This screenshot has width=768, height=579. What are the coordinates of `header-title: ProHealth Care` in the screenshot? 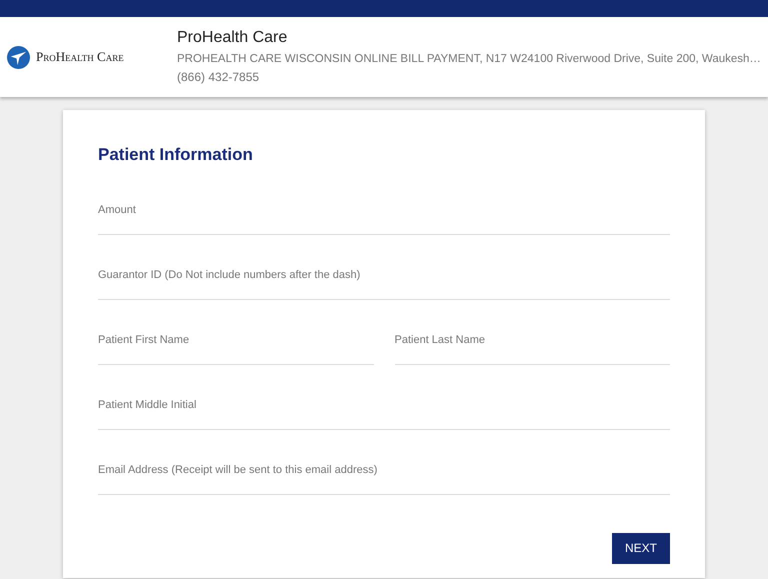 It's located at (232, 38).